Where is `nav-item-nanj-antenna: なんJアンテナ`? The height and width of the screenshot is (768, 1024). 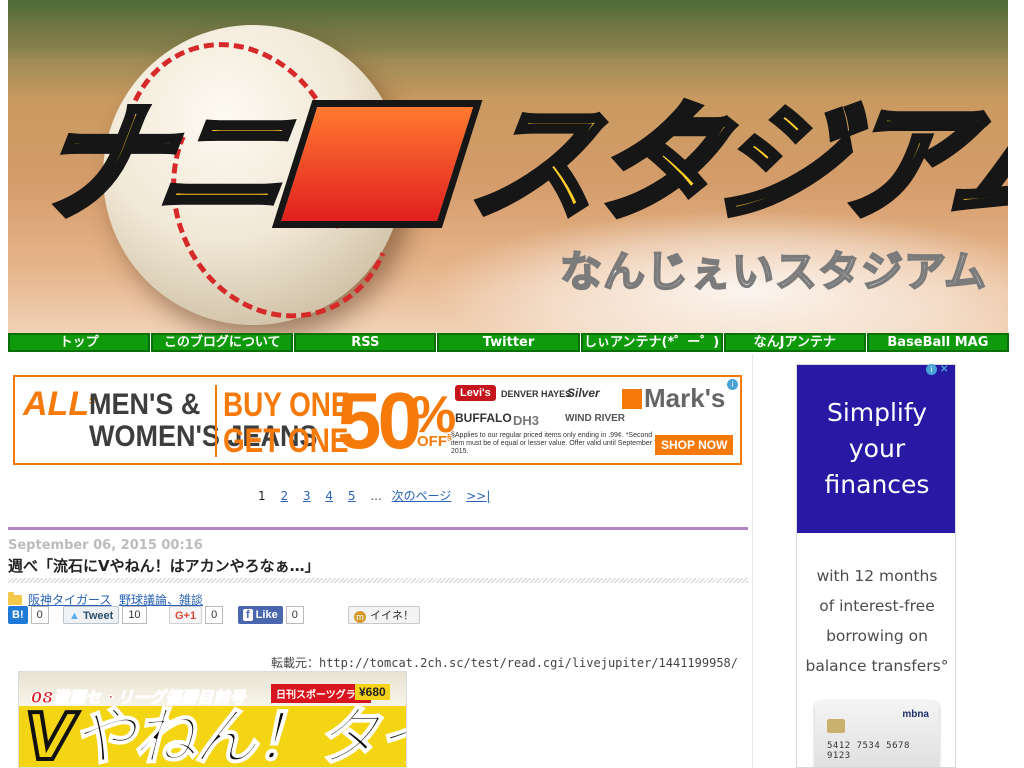
nav-item-nanj-antenna: なんJアンテナ is located at coordinates (794, 342).